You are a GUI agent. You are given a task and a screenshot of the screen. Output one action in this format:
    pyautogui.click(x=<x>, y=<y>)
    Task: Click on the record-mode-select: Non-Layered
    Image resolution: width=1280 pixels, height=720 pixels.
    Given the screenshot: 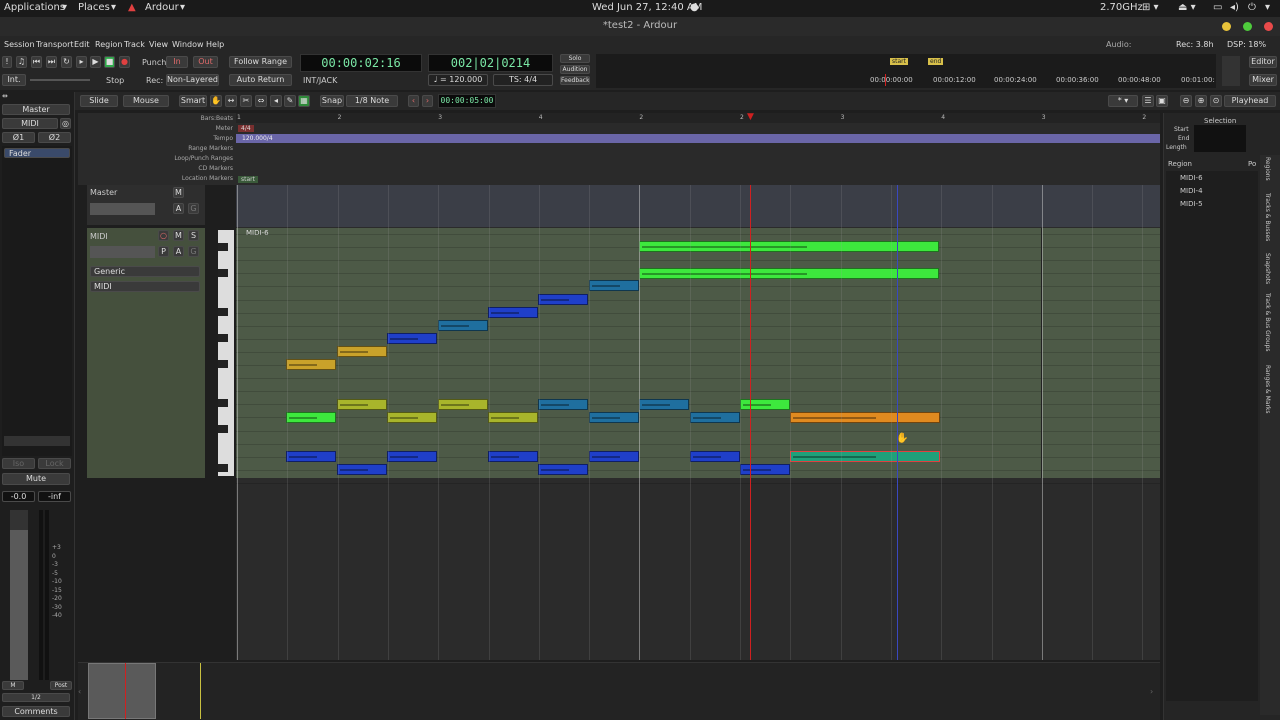 What is the action you would take?
    pyautogui.click(x=192, y=80)
    